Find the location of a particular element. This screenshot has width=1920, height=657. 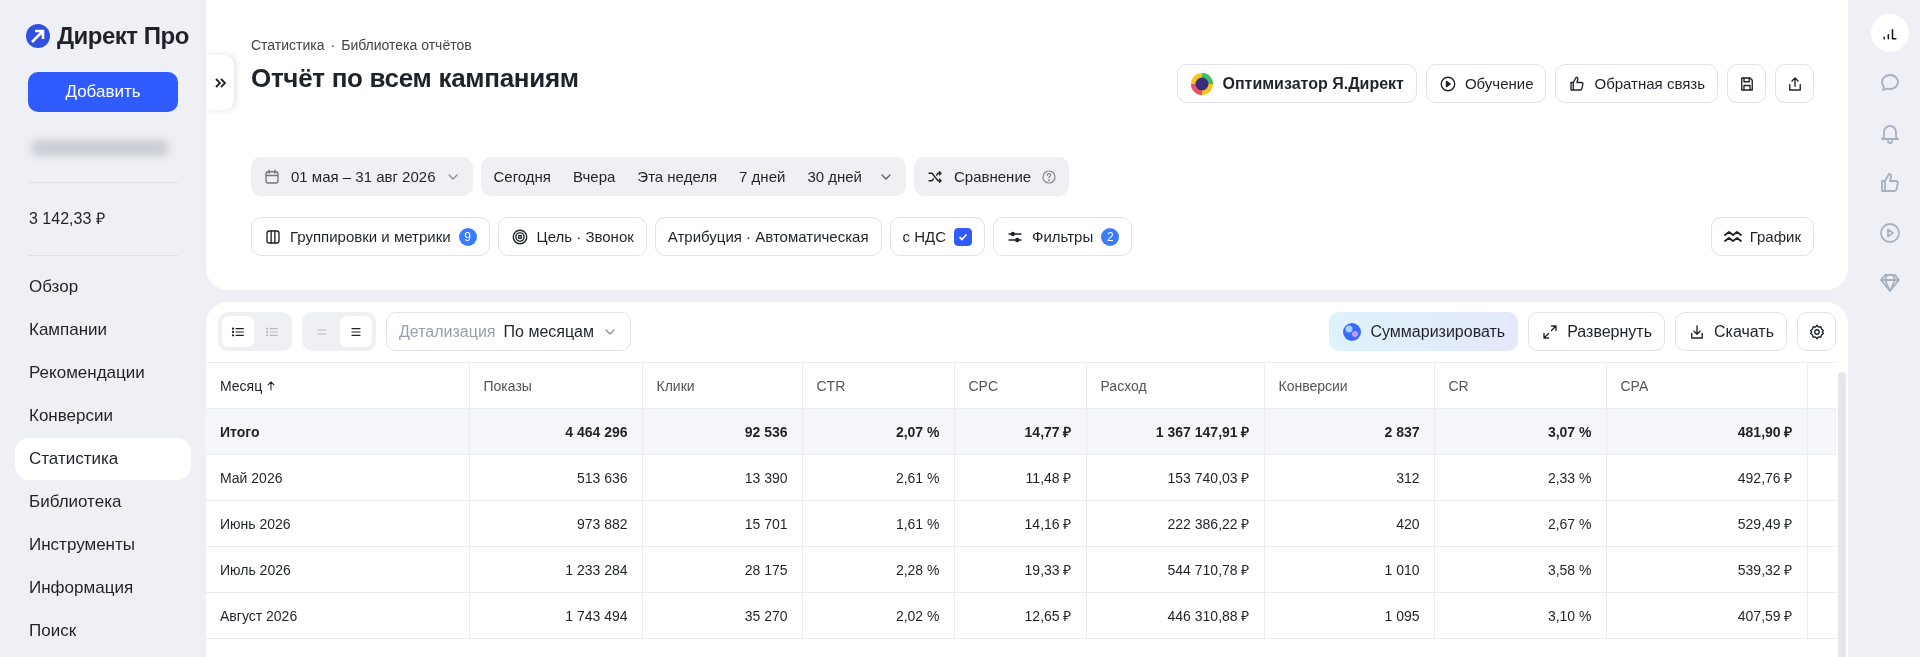

period-preset: Сегодня is located at coordinates (519, 176).